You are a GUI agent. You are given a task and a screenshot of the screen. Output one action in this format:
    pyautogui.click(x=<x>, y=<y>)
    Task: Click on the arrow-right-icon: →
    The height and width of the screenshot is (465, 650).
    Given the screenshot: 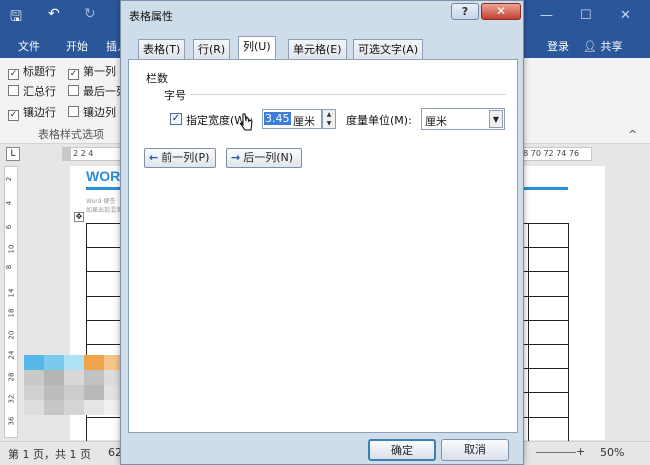 What is the action you would take?
    pyautogui.click(x=236, y=157)
    